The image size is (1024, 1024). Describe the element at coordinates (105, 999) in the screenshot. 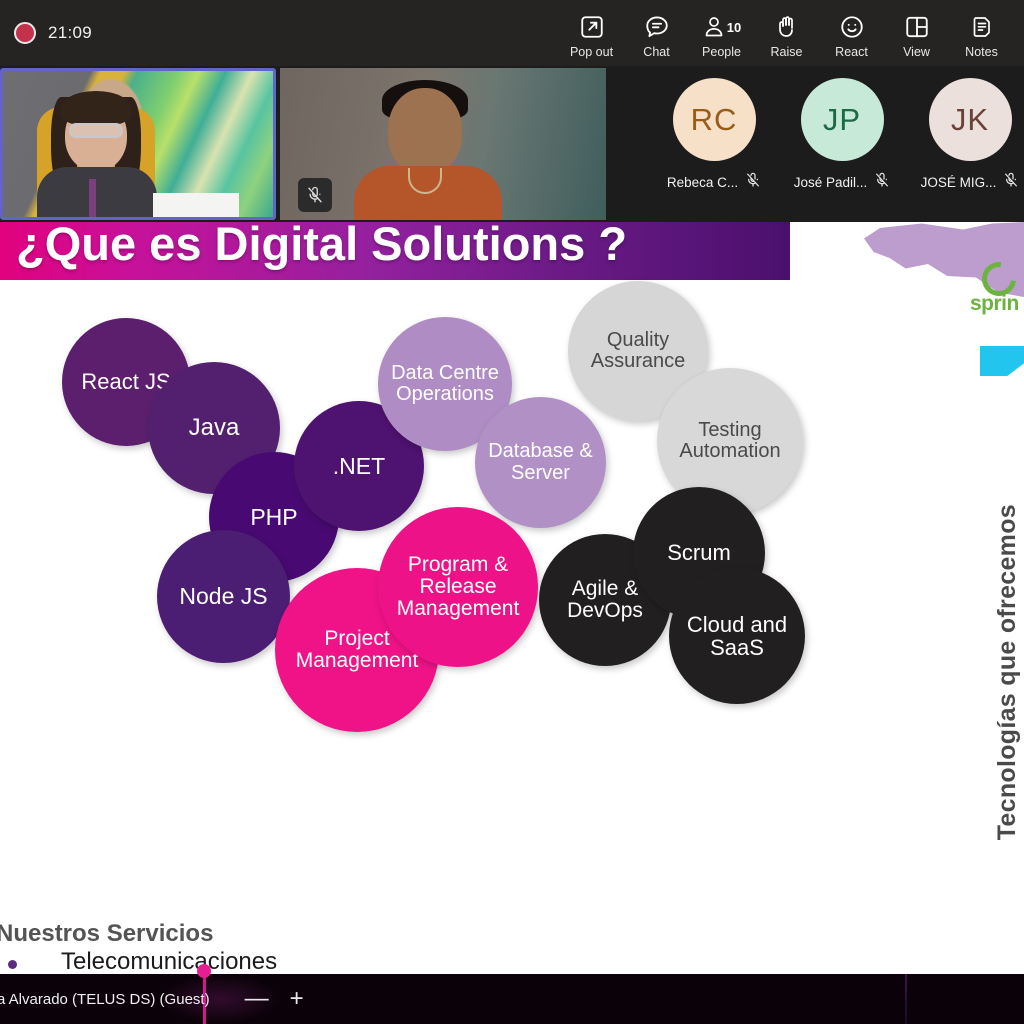

I see `presenter-name-label: a Alvarado (TELUS DS) (Guest)` at that location.